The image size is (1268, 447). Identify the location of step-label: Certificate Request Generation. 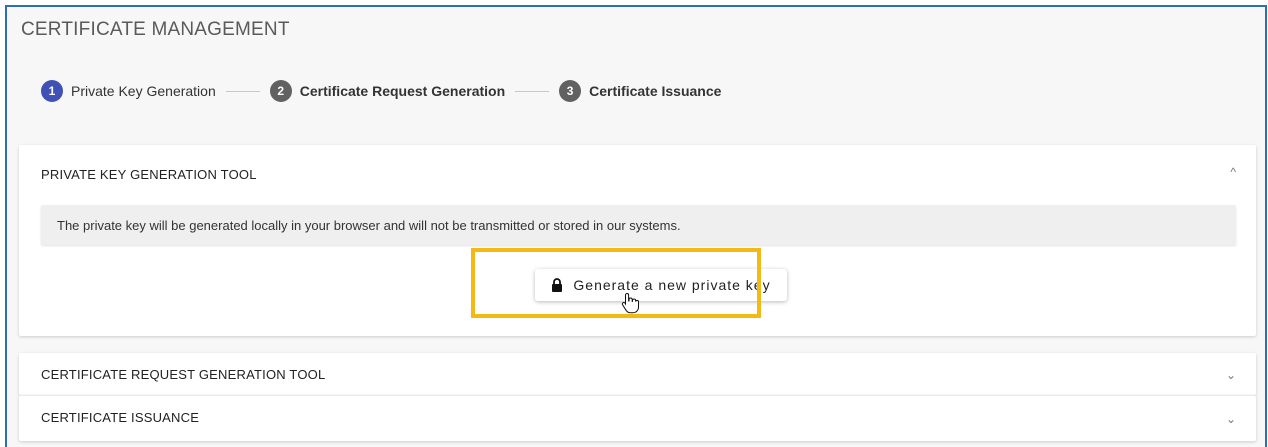
(402, 91).